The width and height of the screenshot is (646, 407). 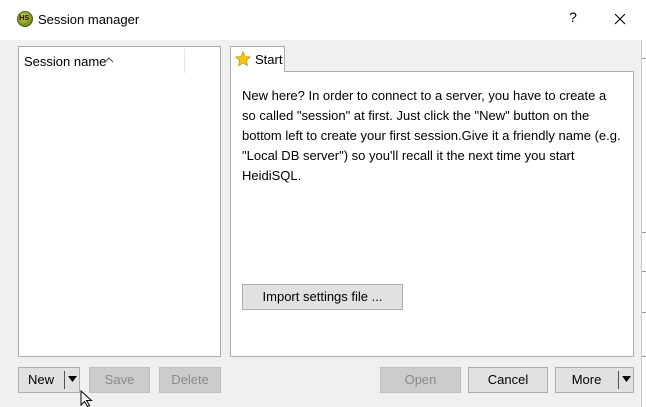 What do you see at coordinates (65, 61) in the screenshot?
I see `column-header-session-name: Session name` at bounding box center [65, 61].